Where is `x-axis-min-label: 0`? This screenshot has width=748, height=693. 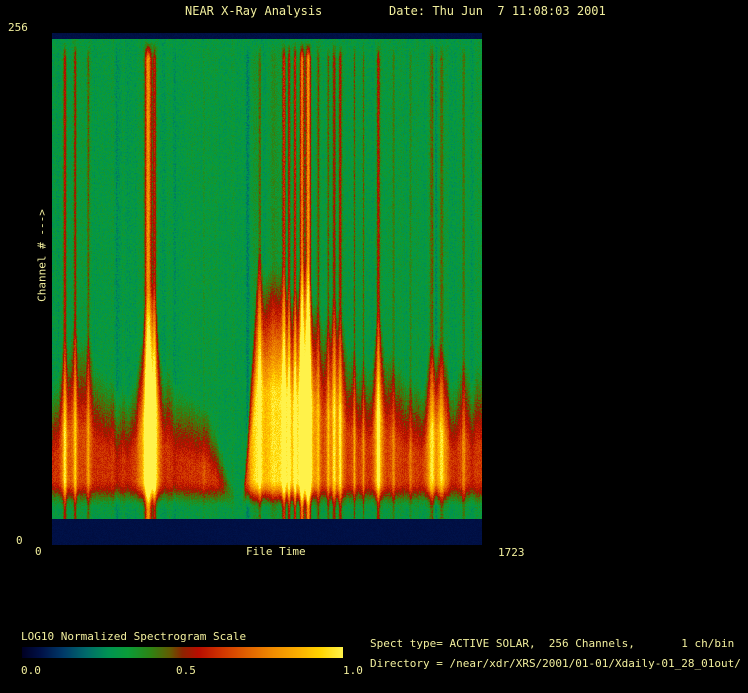 x-axis-min-label: 0 is located at coordinates (38, 551).